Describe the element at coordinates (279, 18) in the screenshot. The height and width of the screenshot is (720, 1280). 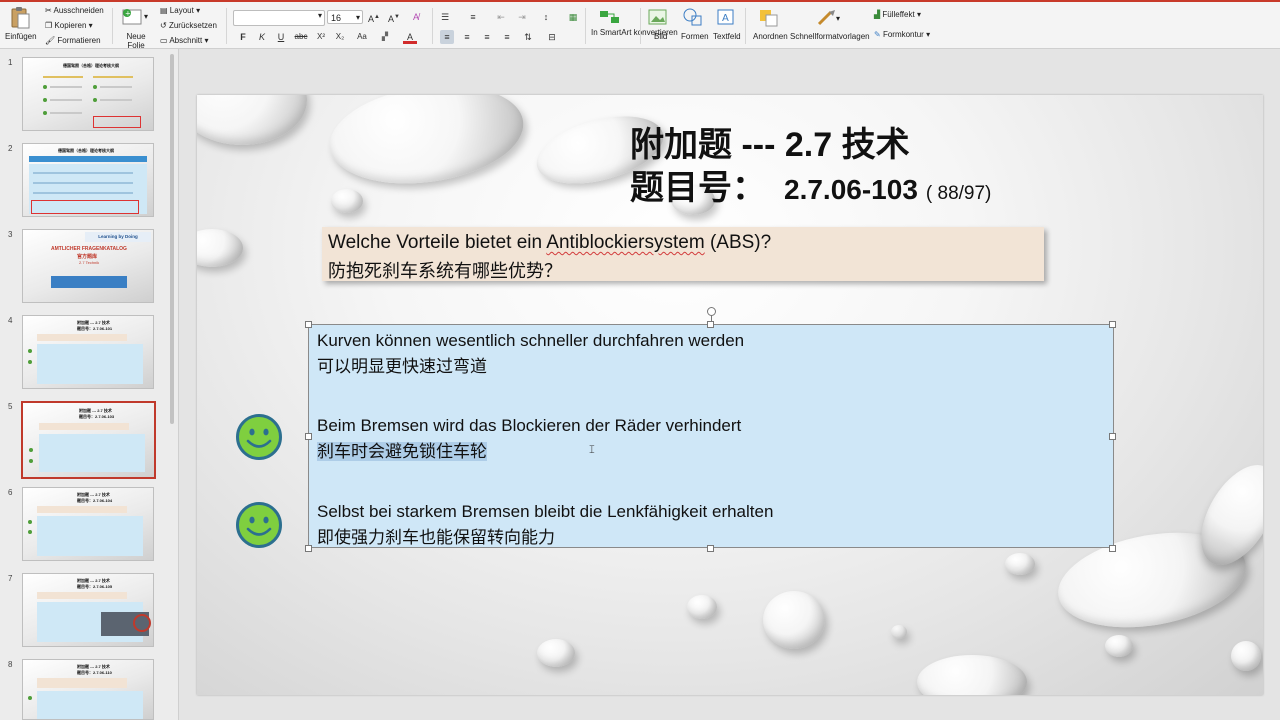
I see `font-name-dropdown: ▾` at that location.